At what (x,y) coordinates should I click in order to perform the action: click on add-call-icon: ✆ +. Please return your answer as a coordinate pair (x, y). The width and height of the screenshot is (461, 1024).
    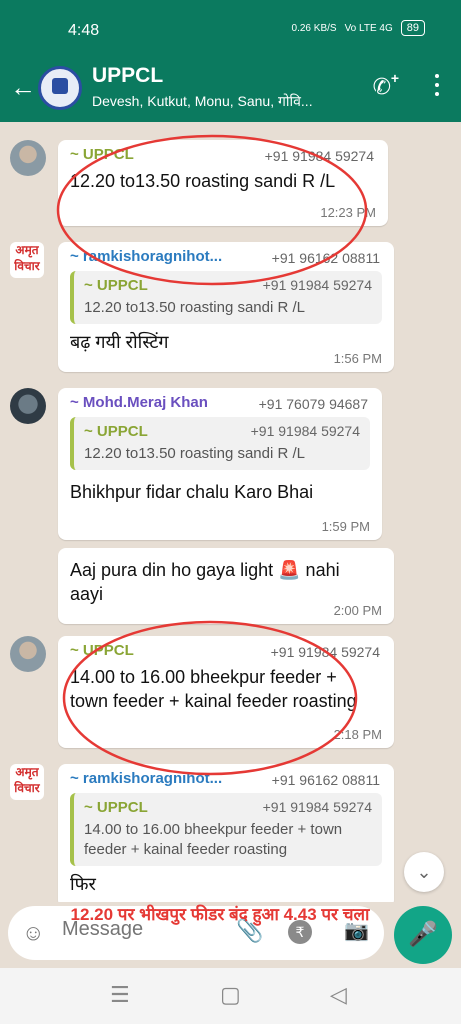
    Looking at the image, I should click on (386, 85).